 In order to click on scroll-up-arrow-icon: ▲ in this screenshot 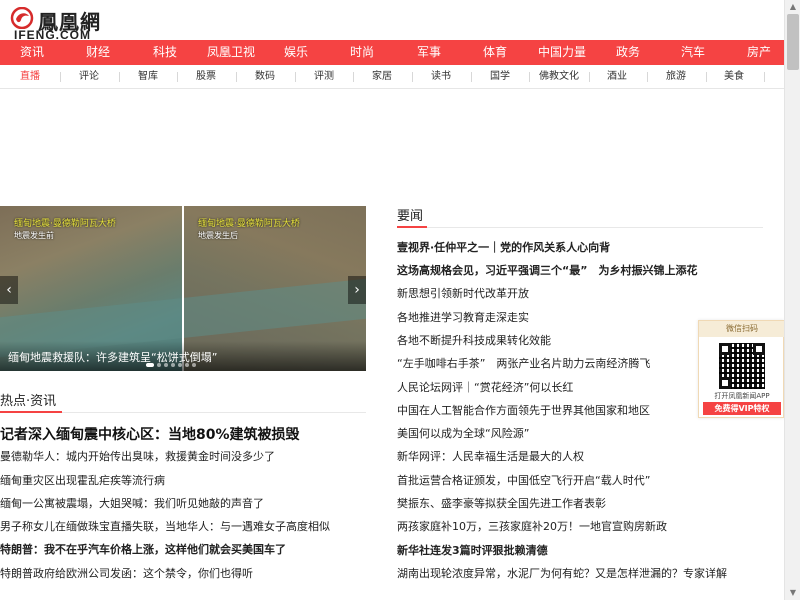, I will do `click(792, 7)`.